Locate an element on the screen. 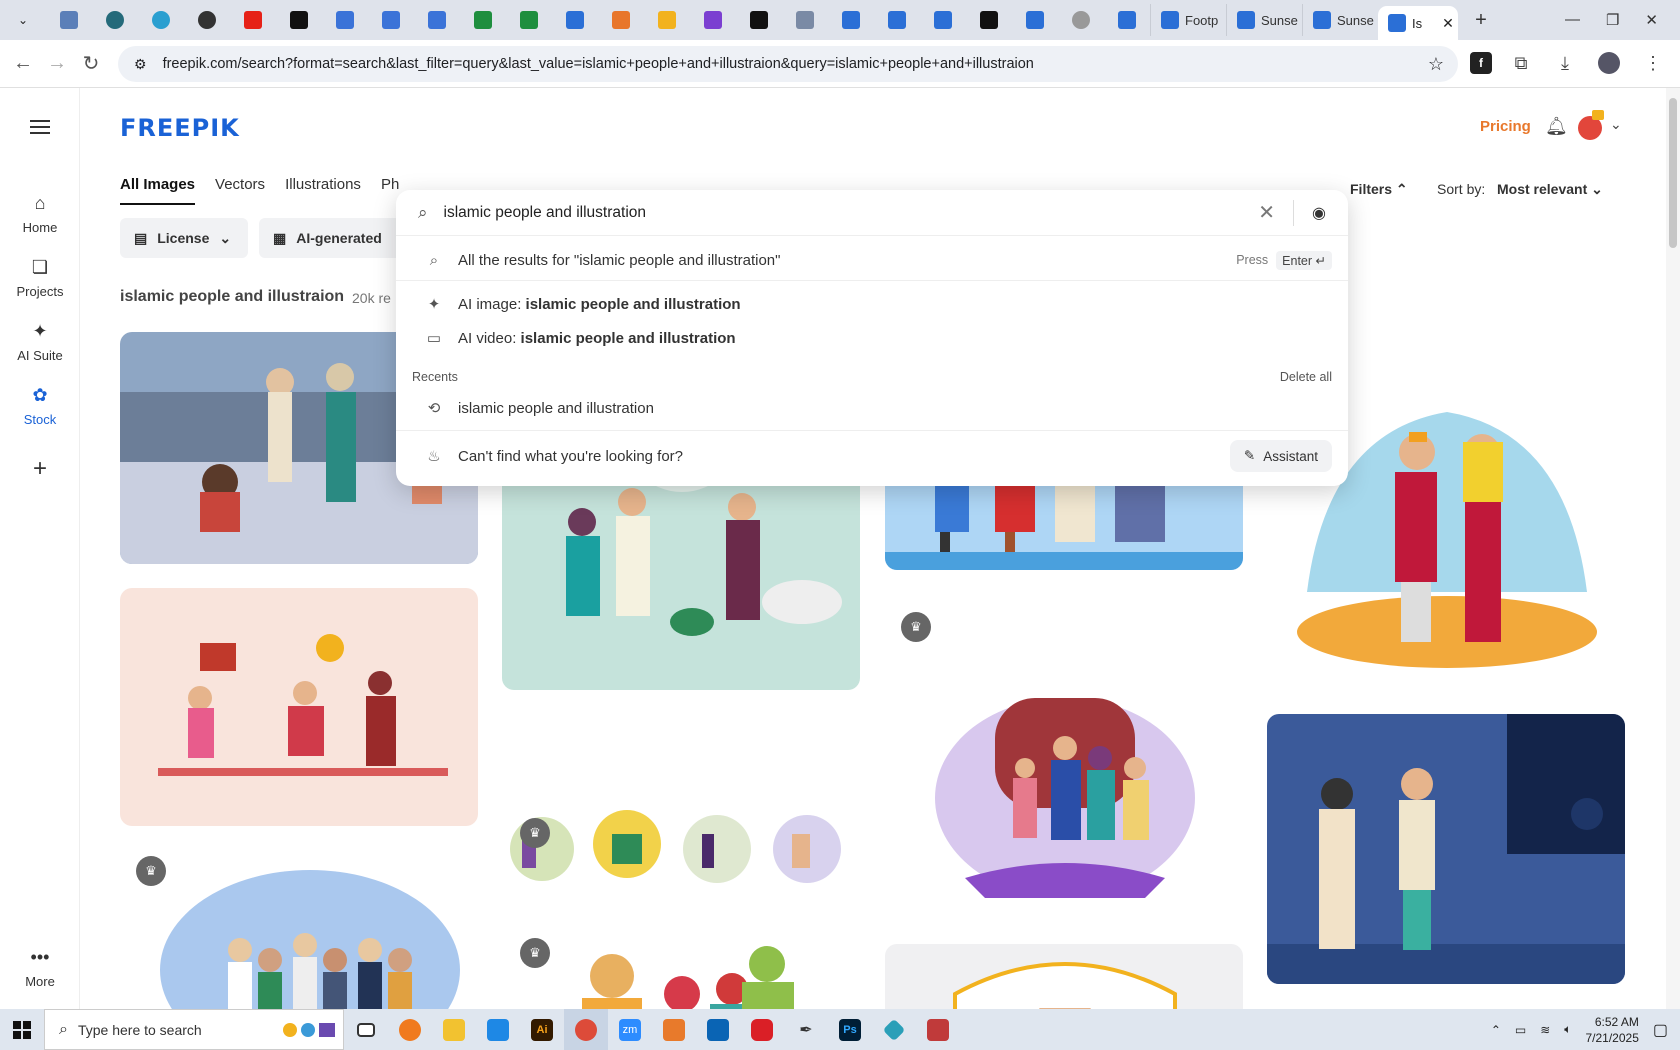 This screenshot has height=1050, width=1680. firefox-icon is located at coordinates (410, 1029).